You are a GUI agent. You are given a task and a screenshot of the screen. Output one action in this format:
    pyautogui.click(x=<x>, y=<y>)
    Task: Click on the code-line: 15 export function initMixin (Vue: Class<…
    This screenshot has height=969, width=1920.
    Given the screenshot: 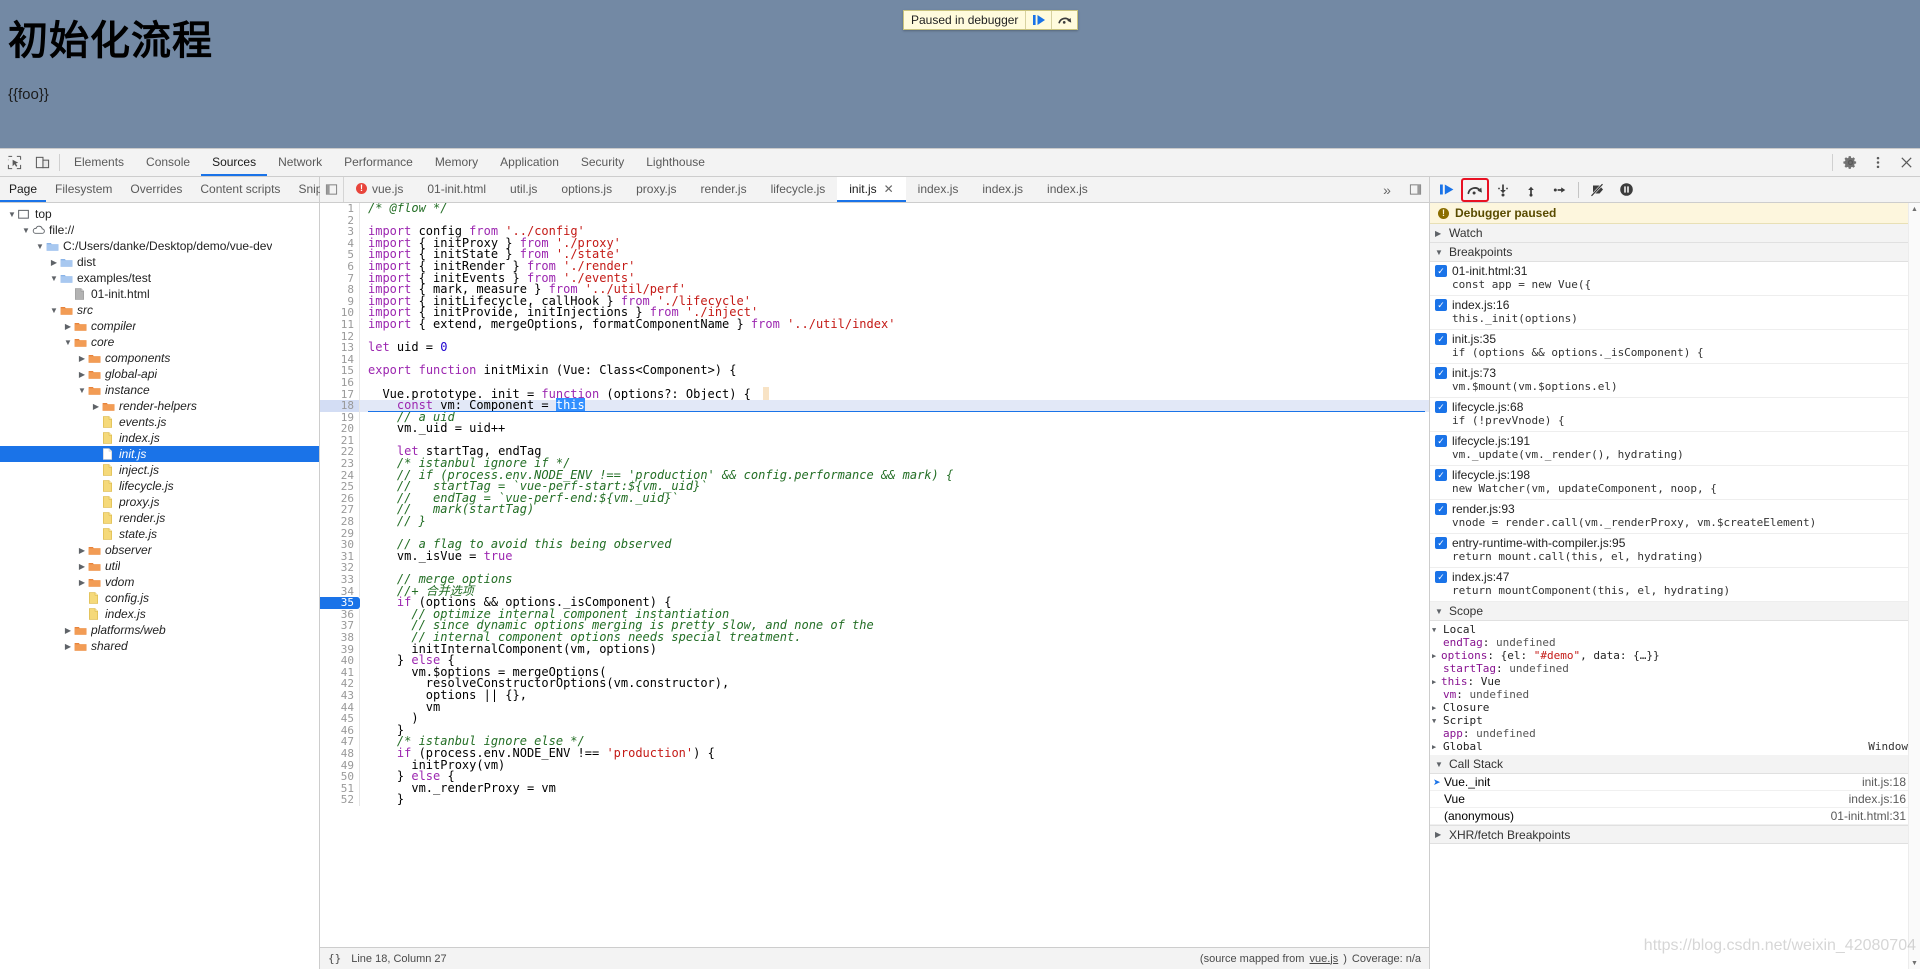 What is the action you would take?
    pyautogui.click(x=874, y=370)
    